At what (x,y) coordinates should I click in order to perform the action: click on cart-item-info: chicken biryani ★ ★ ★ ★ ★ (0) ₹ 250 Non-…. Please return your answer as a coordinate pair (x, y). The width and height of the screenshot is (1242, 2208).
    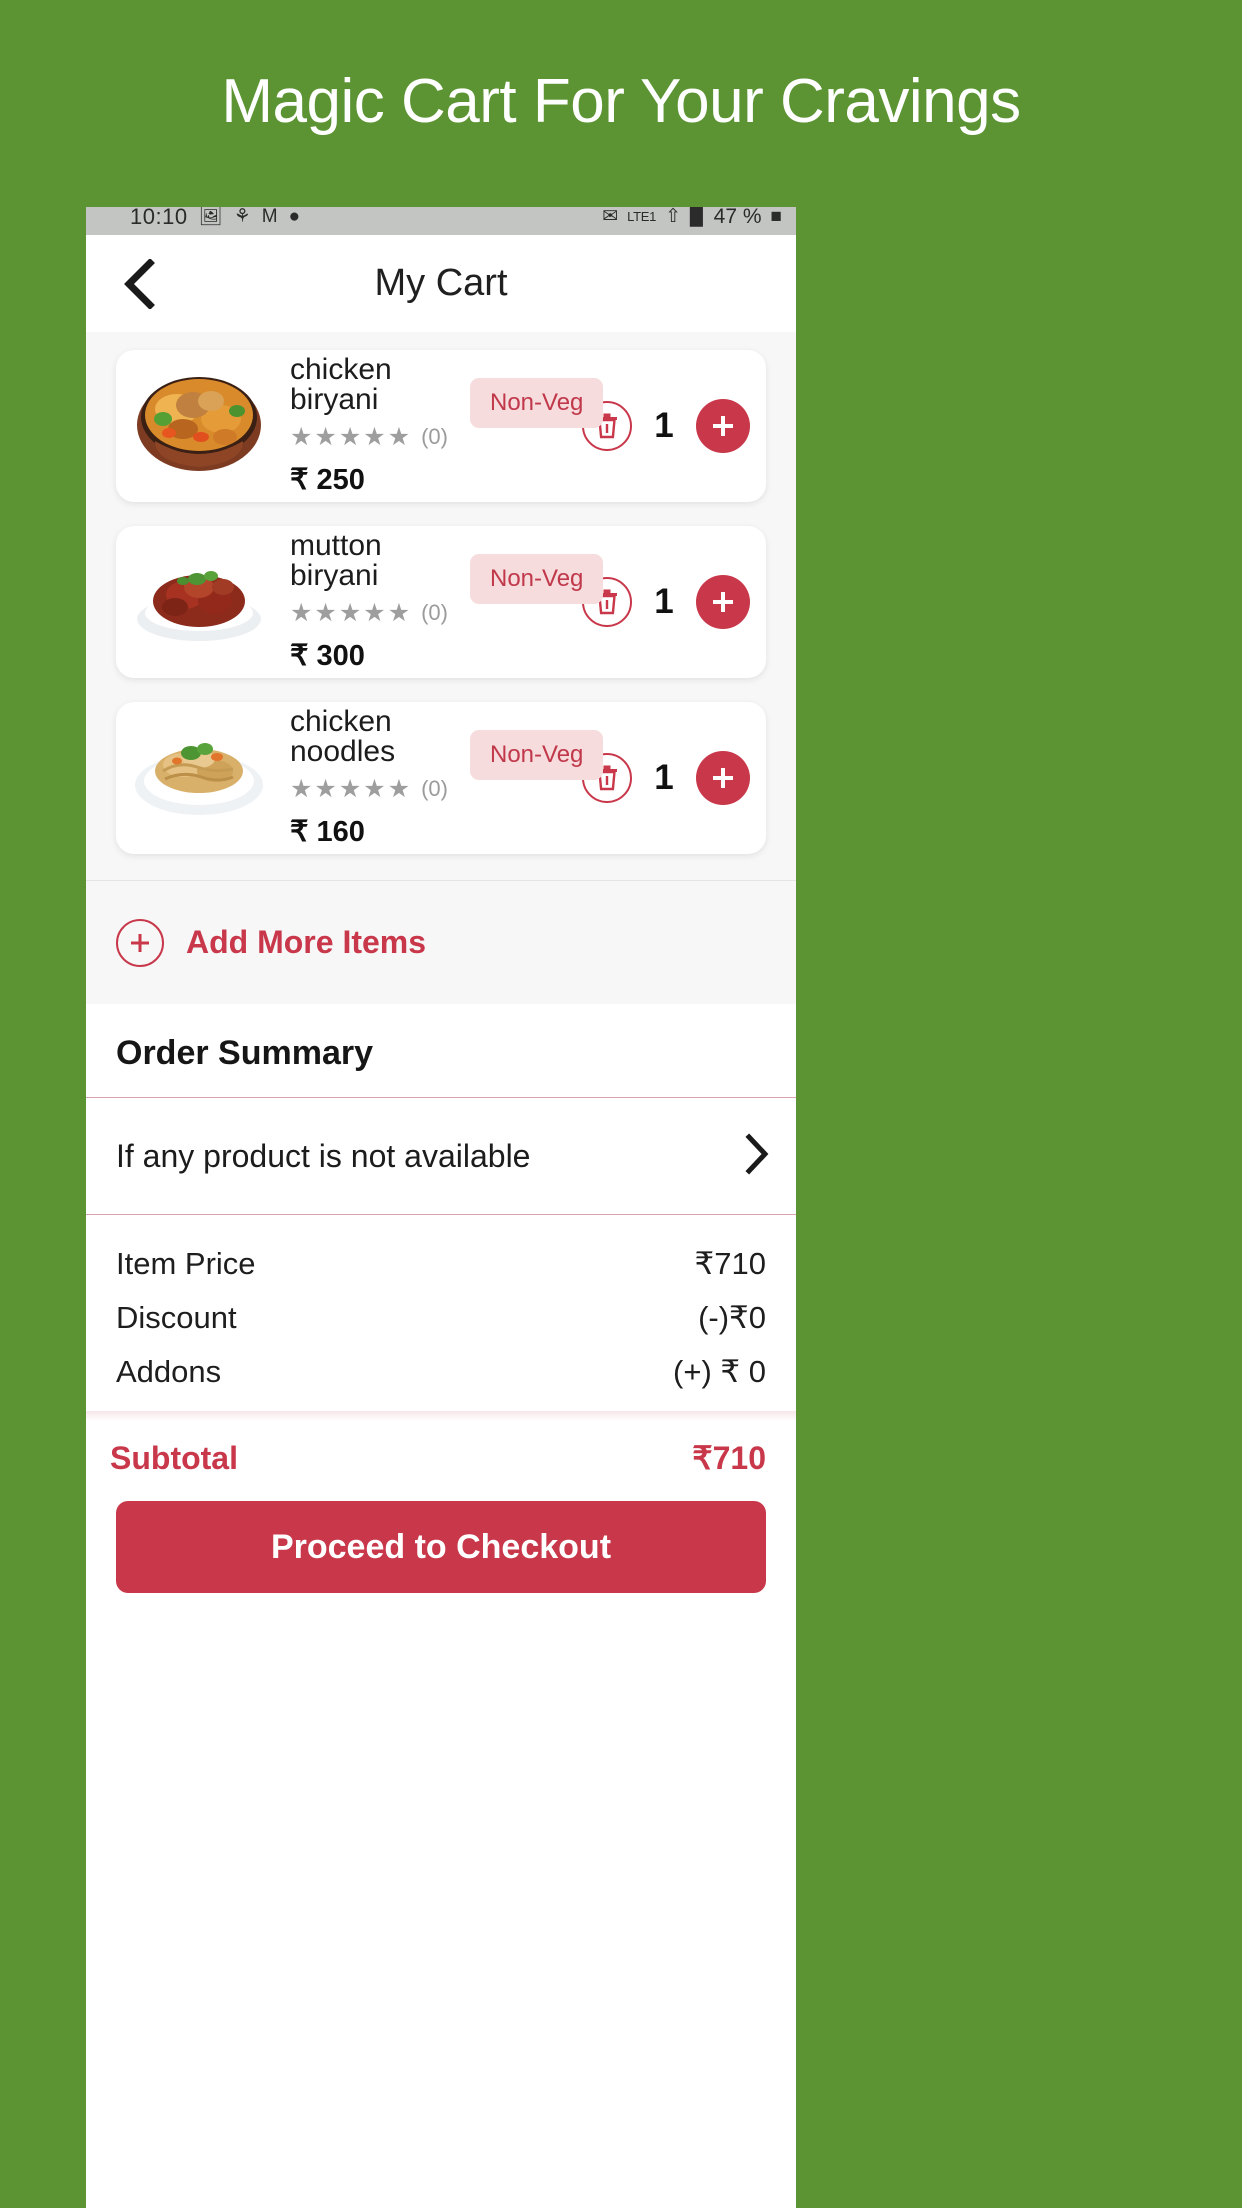
    Looking at the image, I should click on (439, 425).